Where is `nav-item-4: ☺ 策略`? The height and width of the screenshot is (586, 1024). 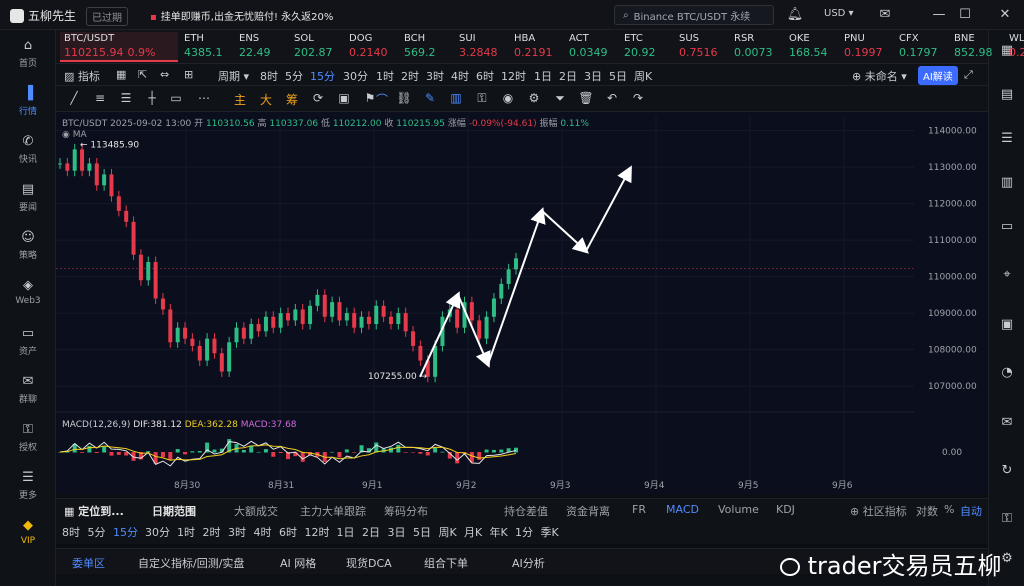
nav-item-4: ☺ 策略 is located at coordinates (28, 245).